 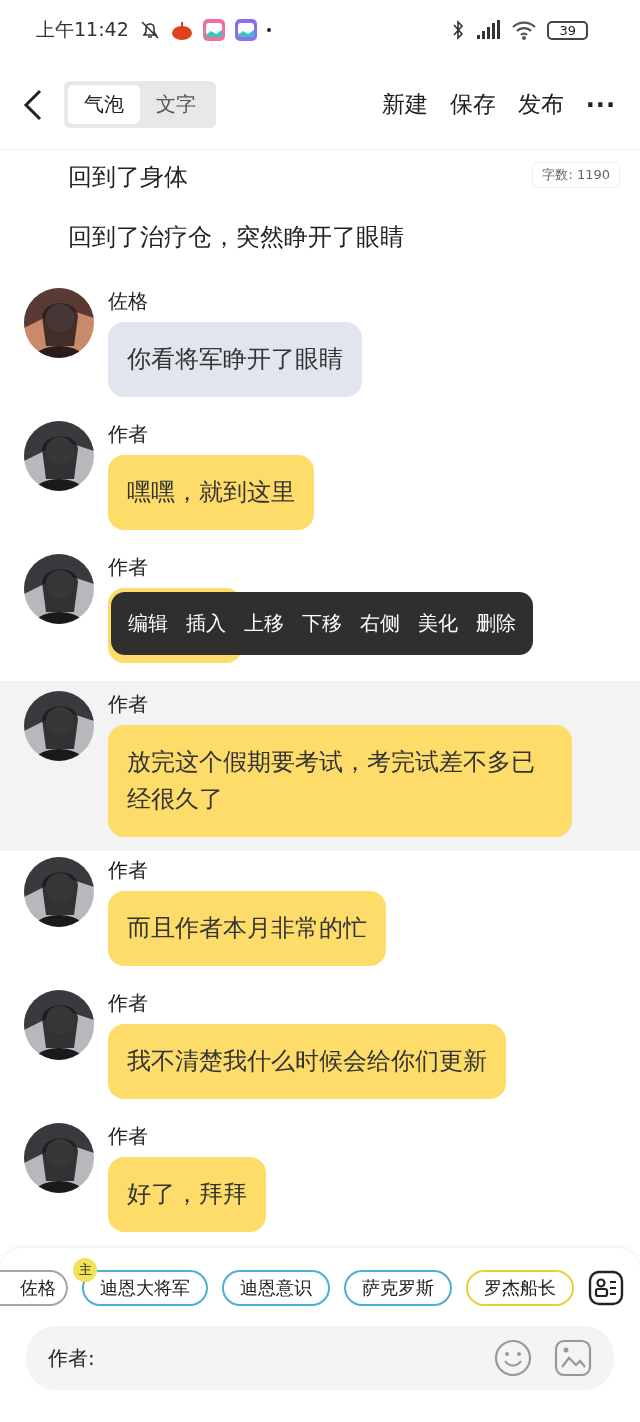 I want to click on narration-text: 回到了身体, so click(x=128, y=177).